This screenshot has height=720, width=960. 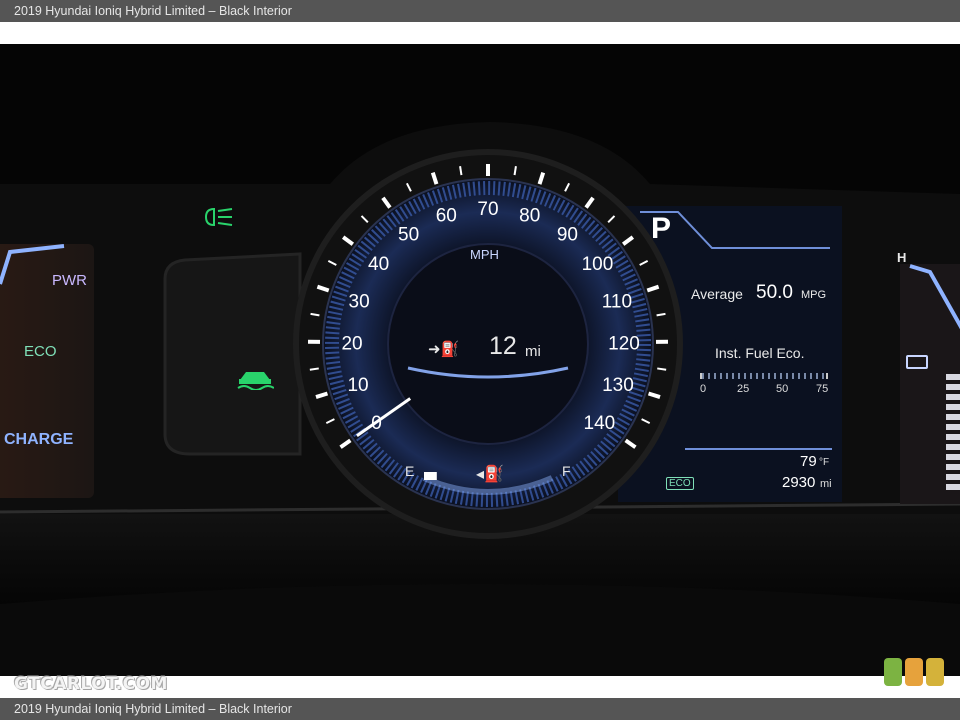 I want to click on speed-label: 30, so click(x=359, y=302).